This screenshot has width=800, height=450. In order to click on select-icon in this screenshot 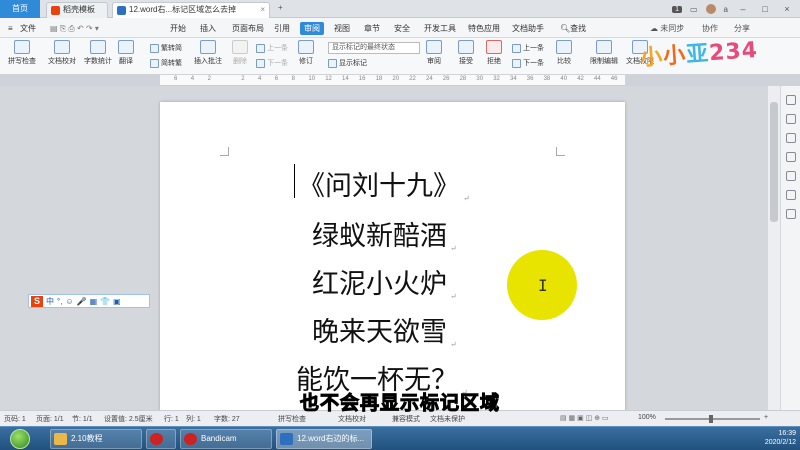, I will do `click(790, 119)`.